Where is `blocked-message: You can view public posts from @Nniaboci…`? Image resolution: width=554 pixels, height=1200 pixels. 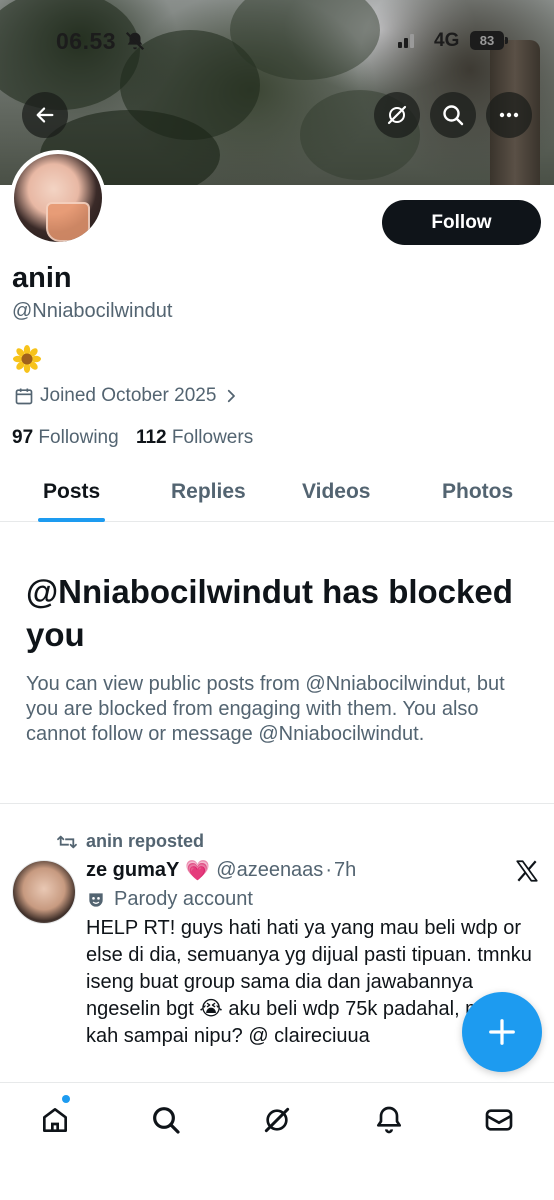 blocked-message: You can view public posts from @Nniaboci… is located at coordinates (265, 709).